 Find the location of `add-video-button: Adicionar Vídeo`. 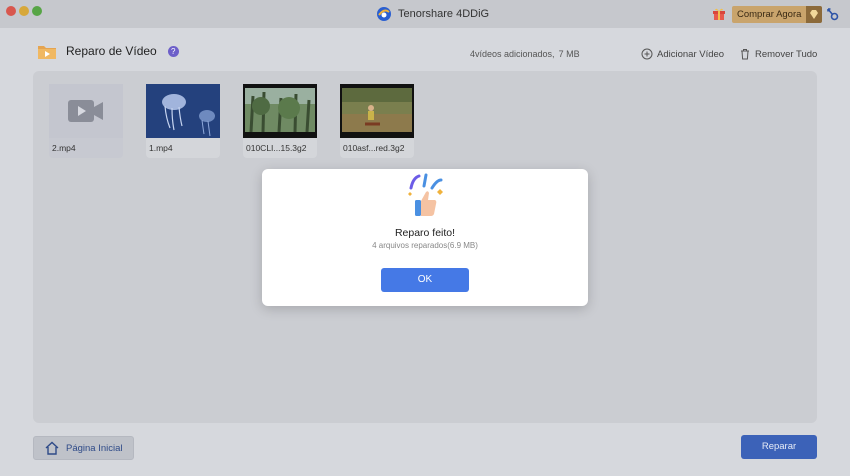

add-video-button: Adicionar Vídeo is located at coordinates (682, 54).